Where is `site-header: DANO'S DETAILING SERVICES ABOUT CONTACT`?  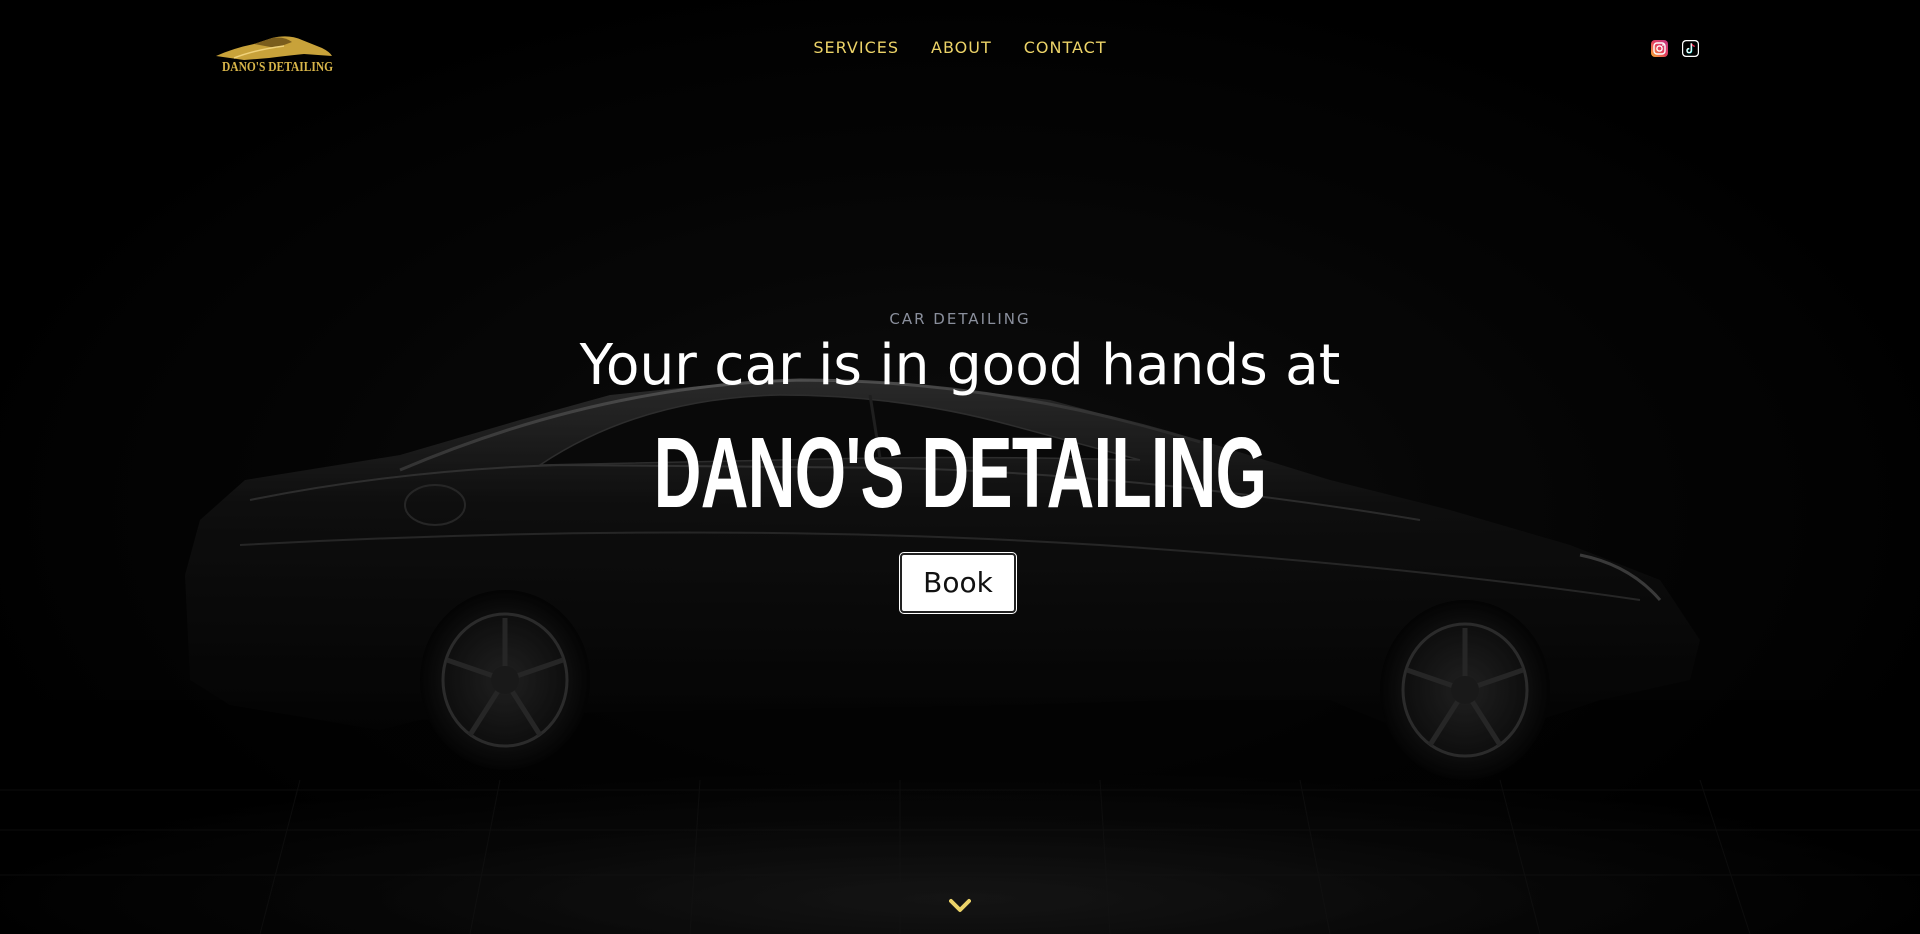 site-header: DANO'S DETAILING SERVICES ABOUT CONTACT is located at coordinates (960, 50).